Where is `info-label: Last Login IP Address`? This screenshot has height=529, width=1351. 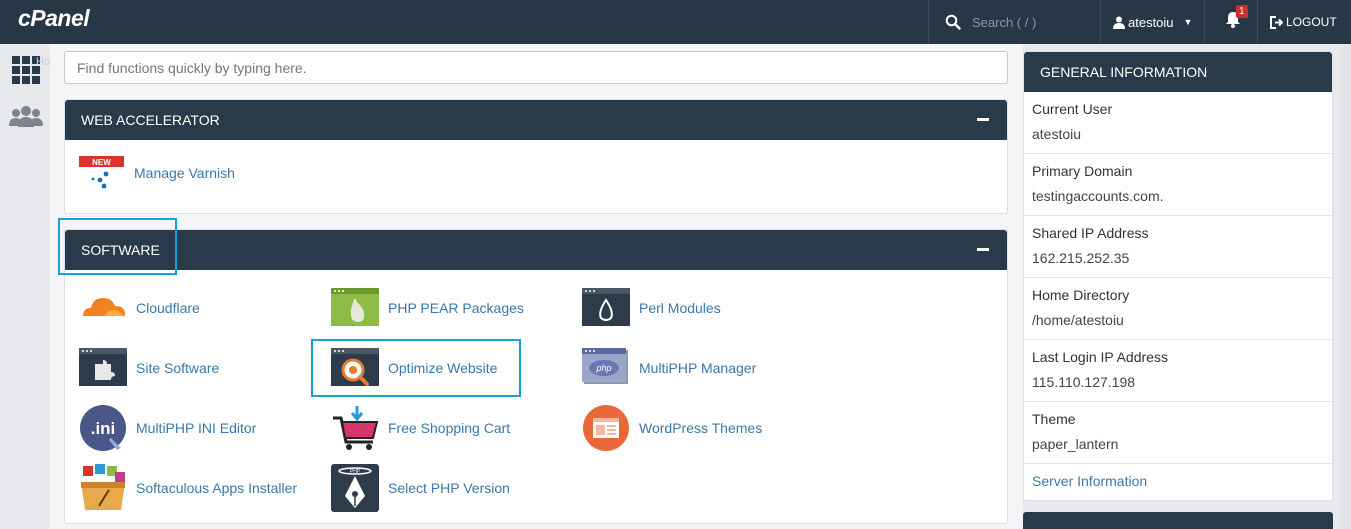
info-label: Last Login IP Address is located at coordinates (1100, 357).